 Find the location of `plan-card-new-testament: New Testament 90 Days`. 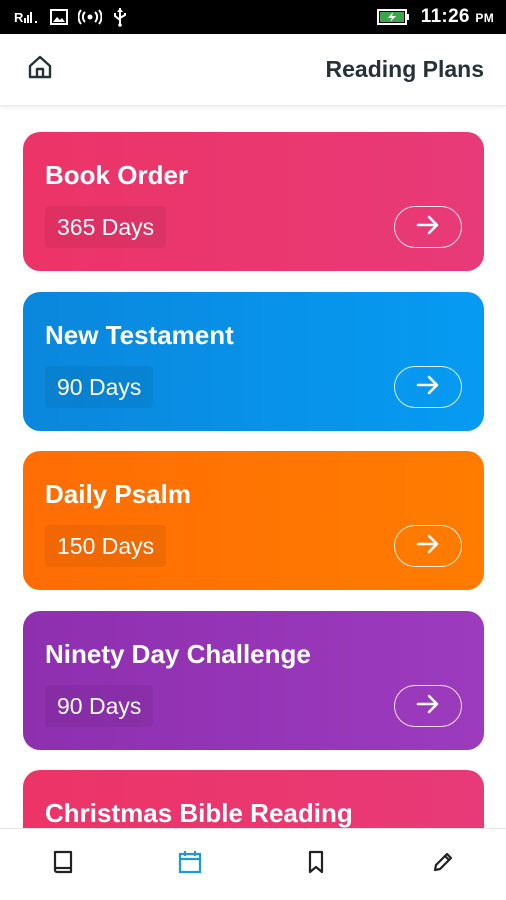

plan-card-new-testament: New Testament 90 Days is located at coordinates (253, 361).